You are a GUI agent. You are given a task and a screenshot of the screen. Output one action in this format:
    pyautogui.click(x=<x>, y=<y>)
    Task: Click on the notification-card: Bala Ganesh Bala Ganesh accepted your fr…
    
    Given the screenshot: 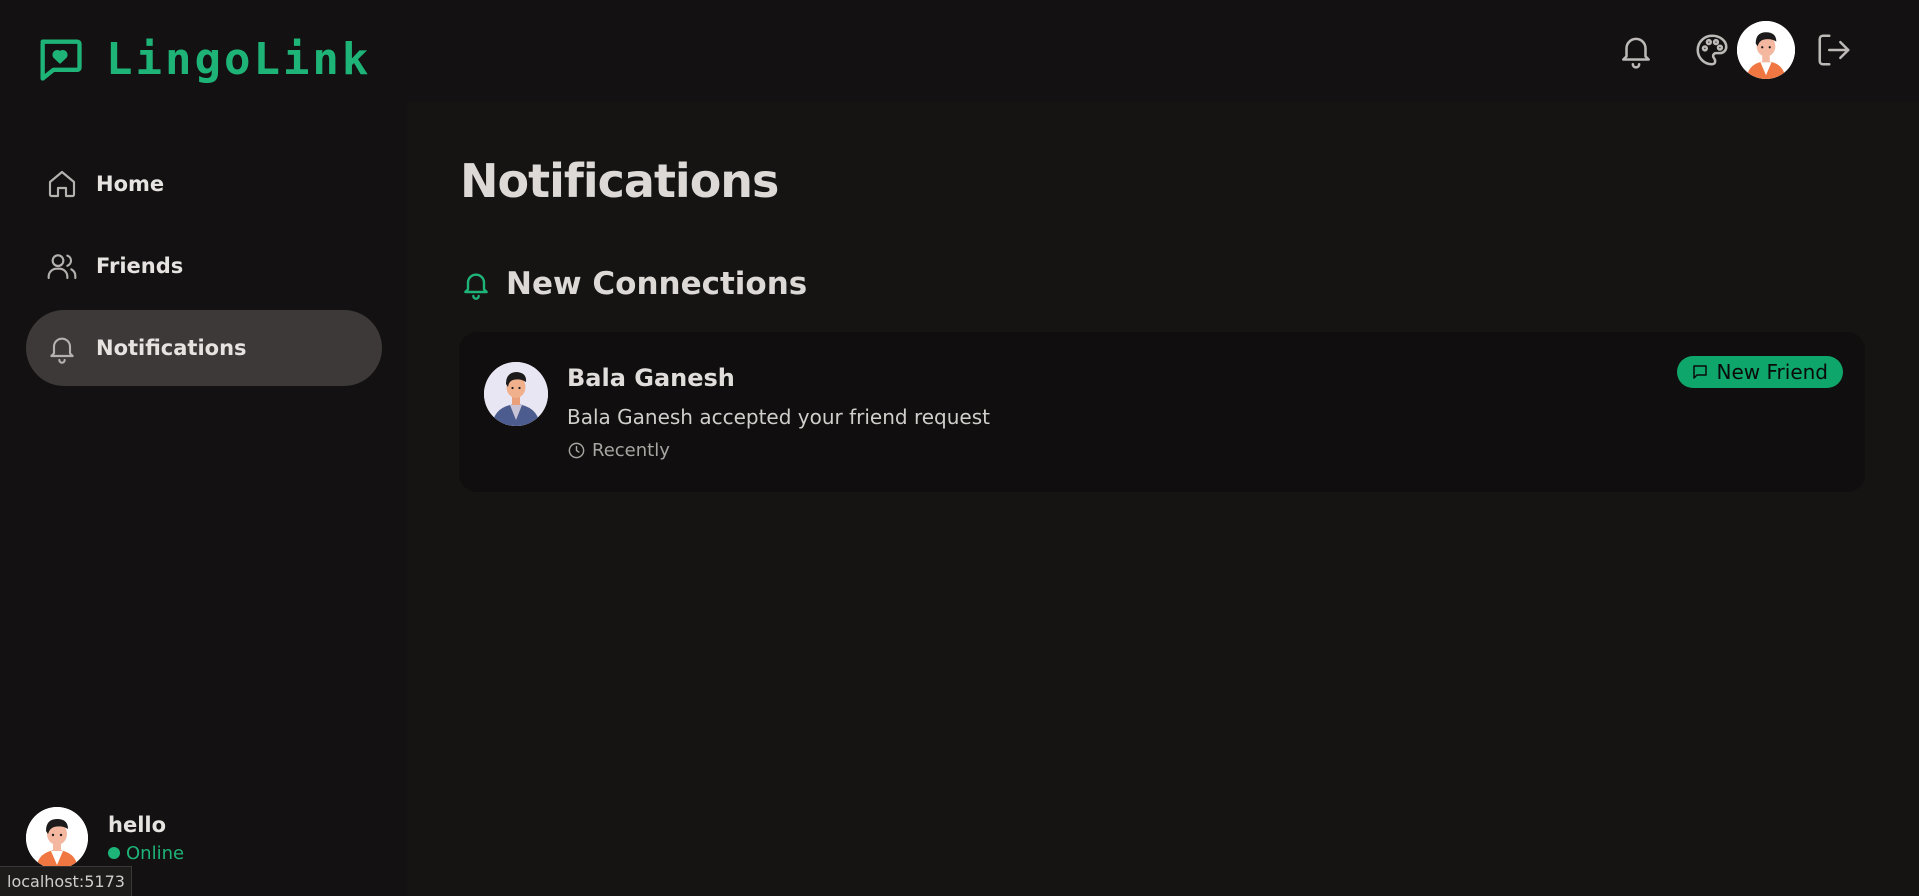 What is the action you would take?
    pyautogui.click(x=1162, y=412)
    